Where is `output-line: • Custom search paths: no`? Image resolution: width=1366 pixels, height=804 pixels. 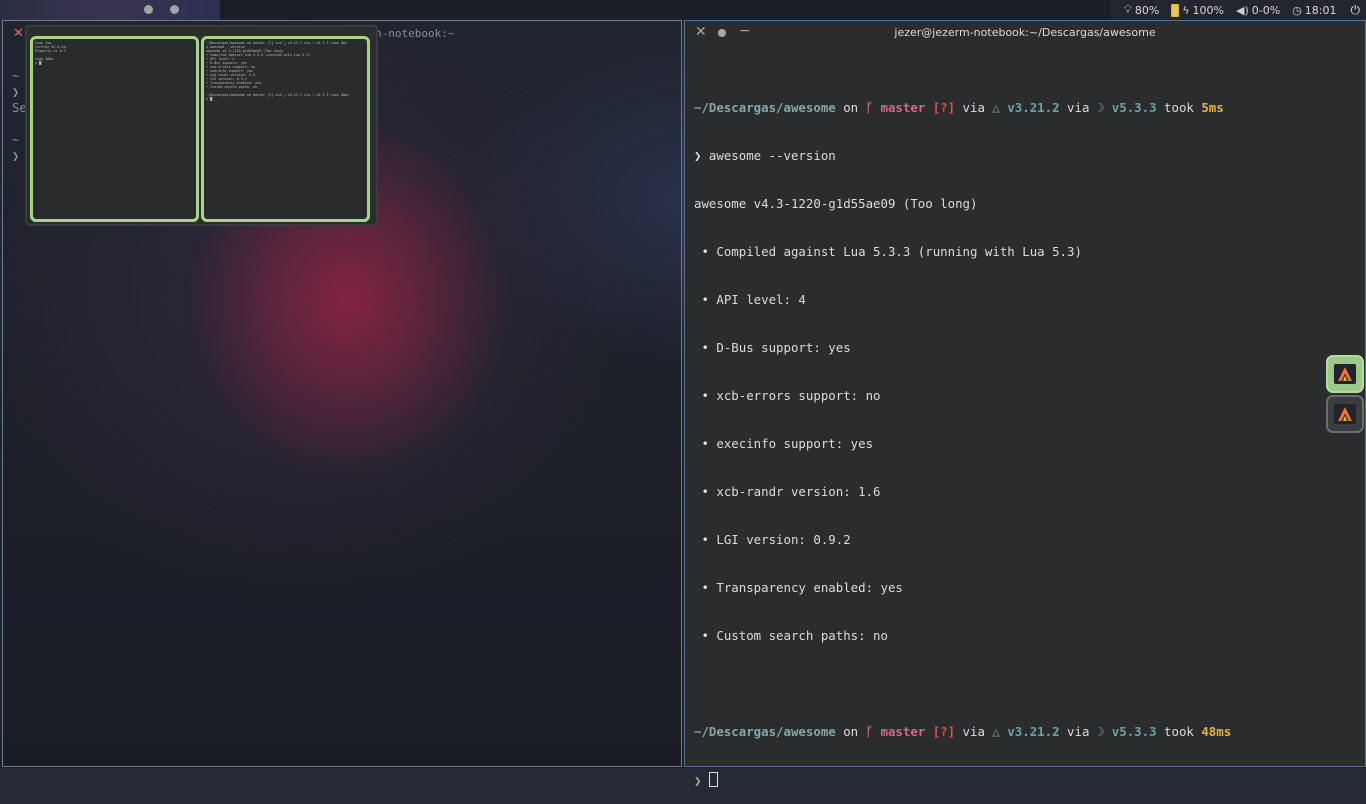 output-line: • Custom search paths: no is located at coordinates (791, 635).